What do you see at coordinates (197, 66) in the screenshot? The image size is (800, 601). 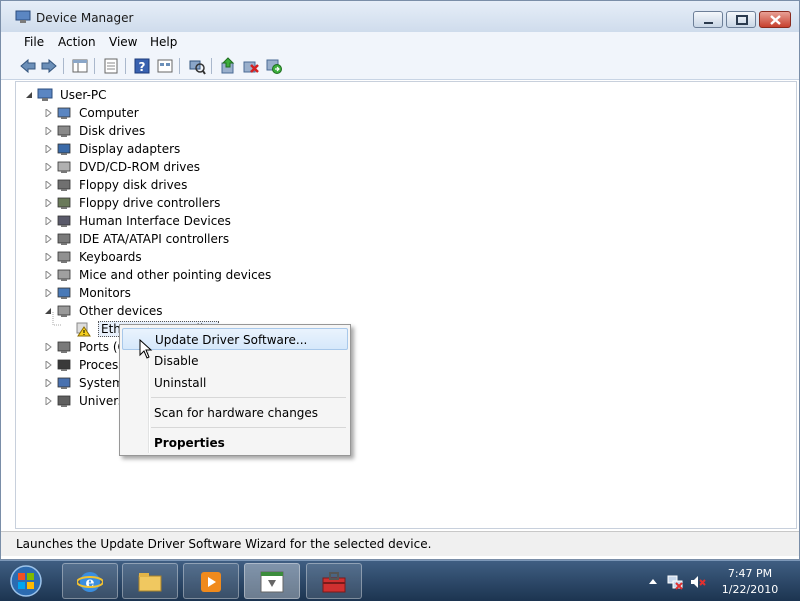 I see `scan-hardware-changes-icon` at bounding box center [197, 66].